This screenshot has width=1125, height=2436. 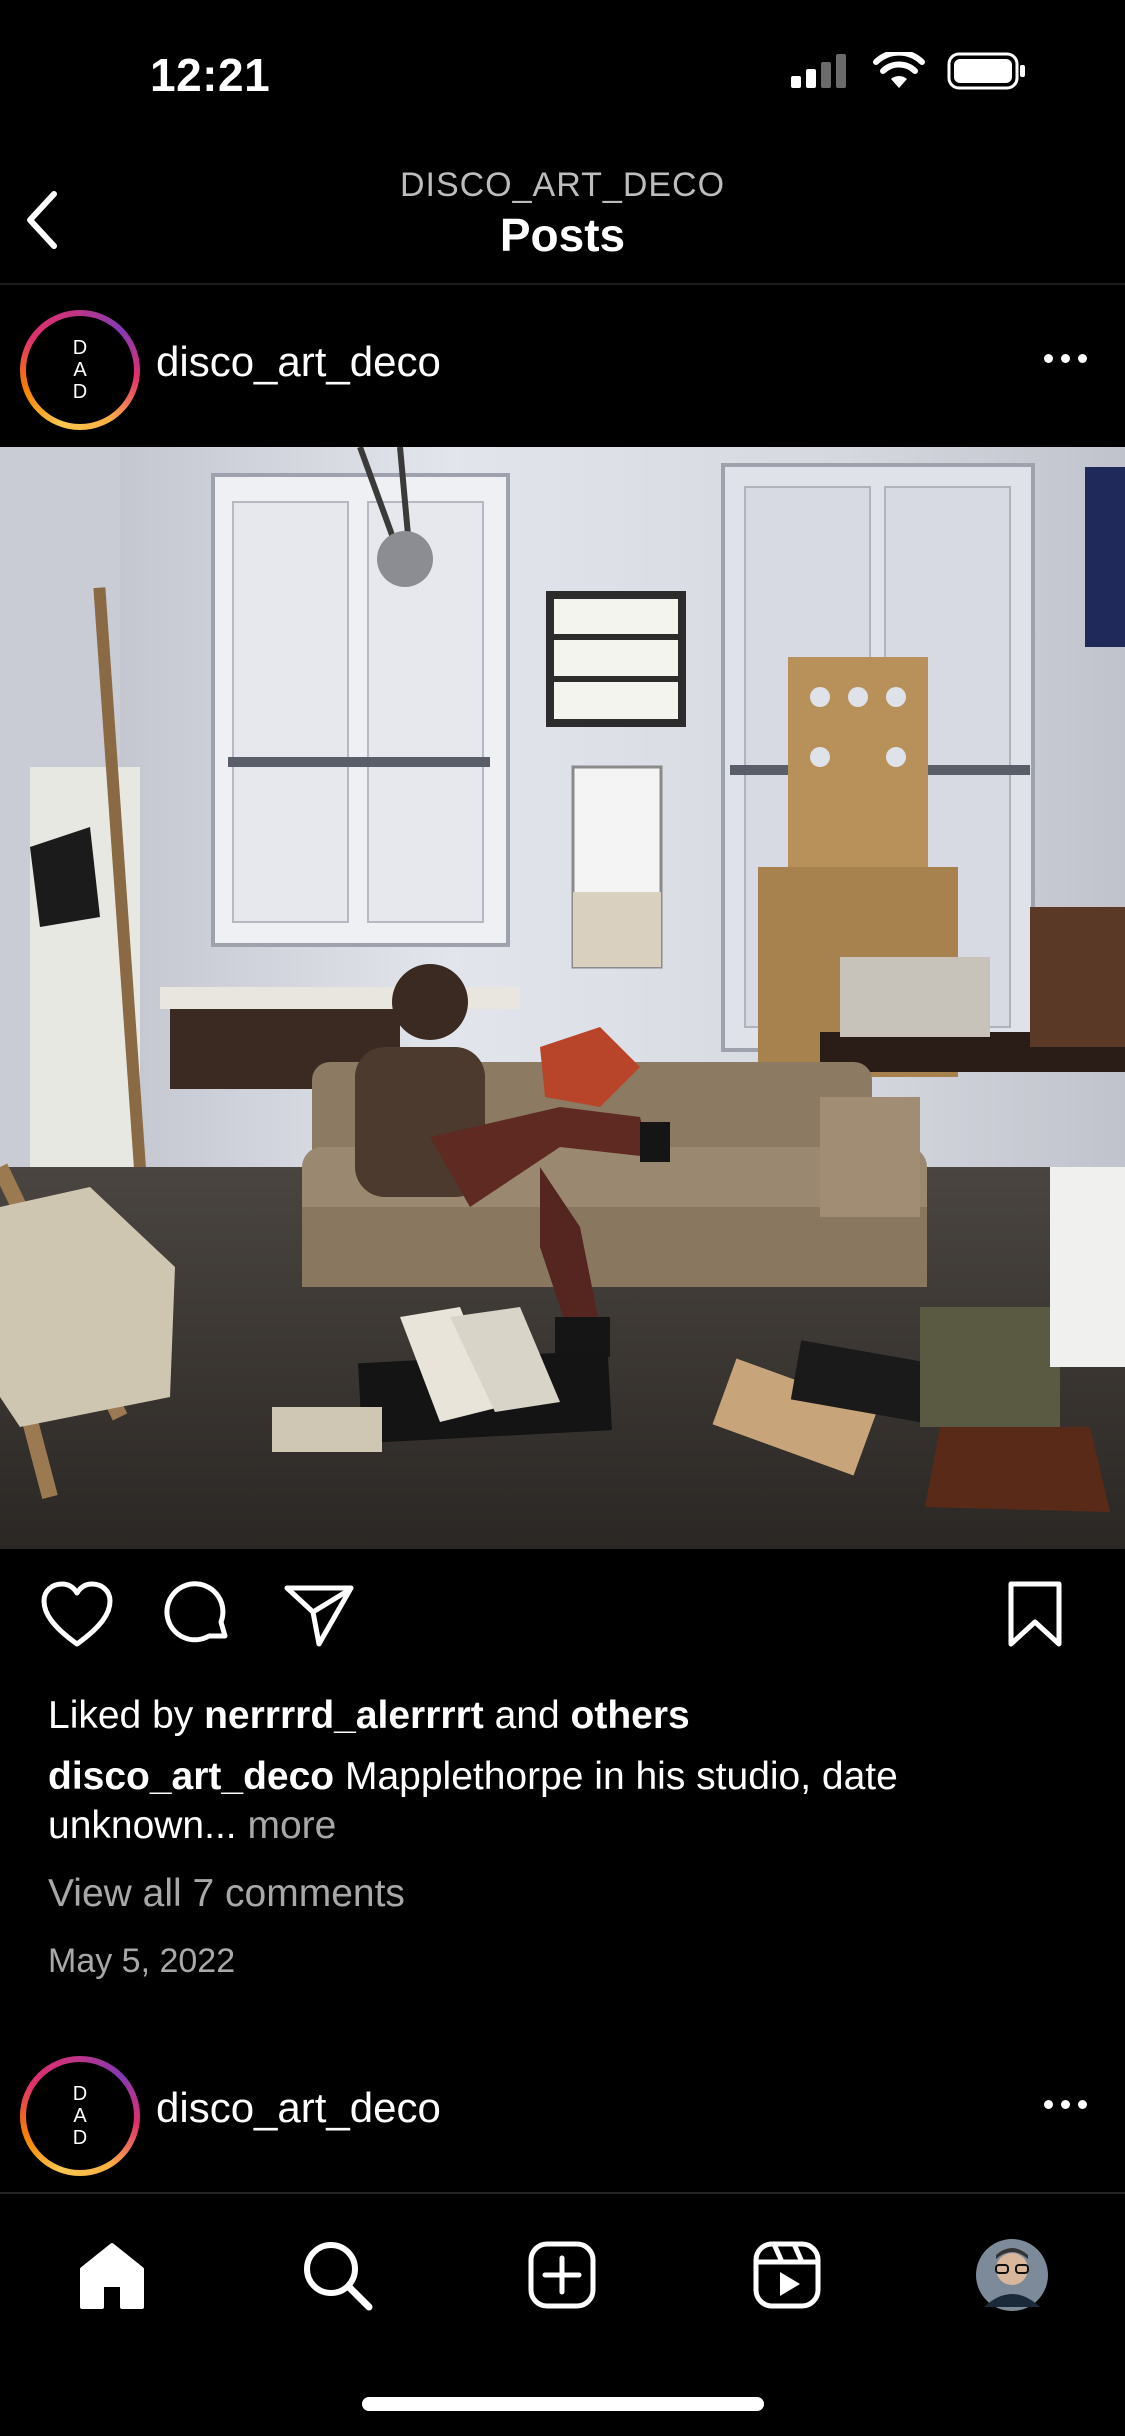 What do you see at coordinates (899, 70) in the screenshot?
I see `wifi-icon` at bounding box center [899, 70].